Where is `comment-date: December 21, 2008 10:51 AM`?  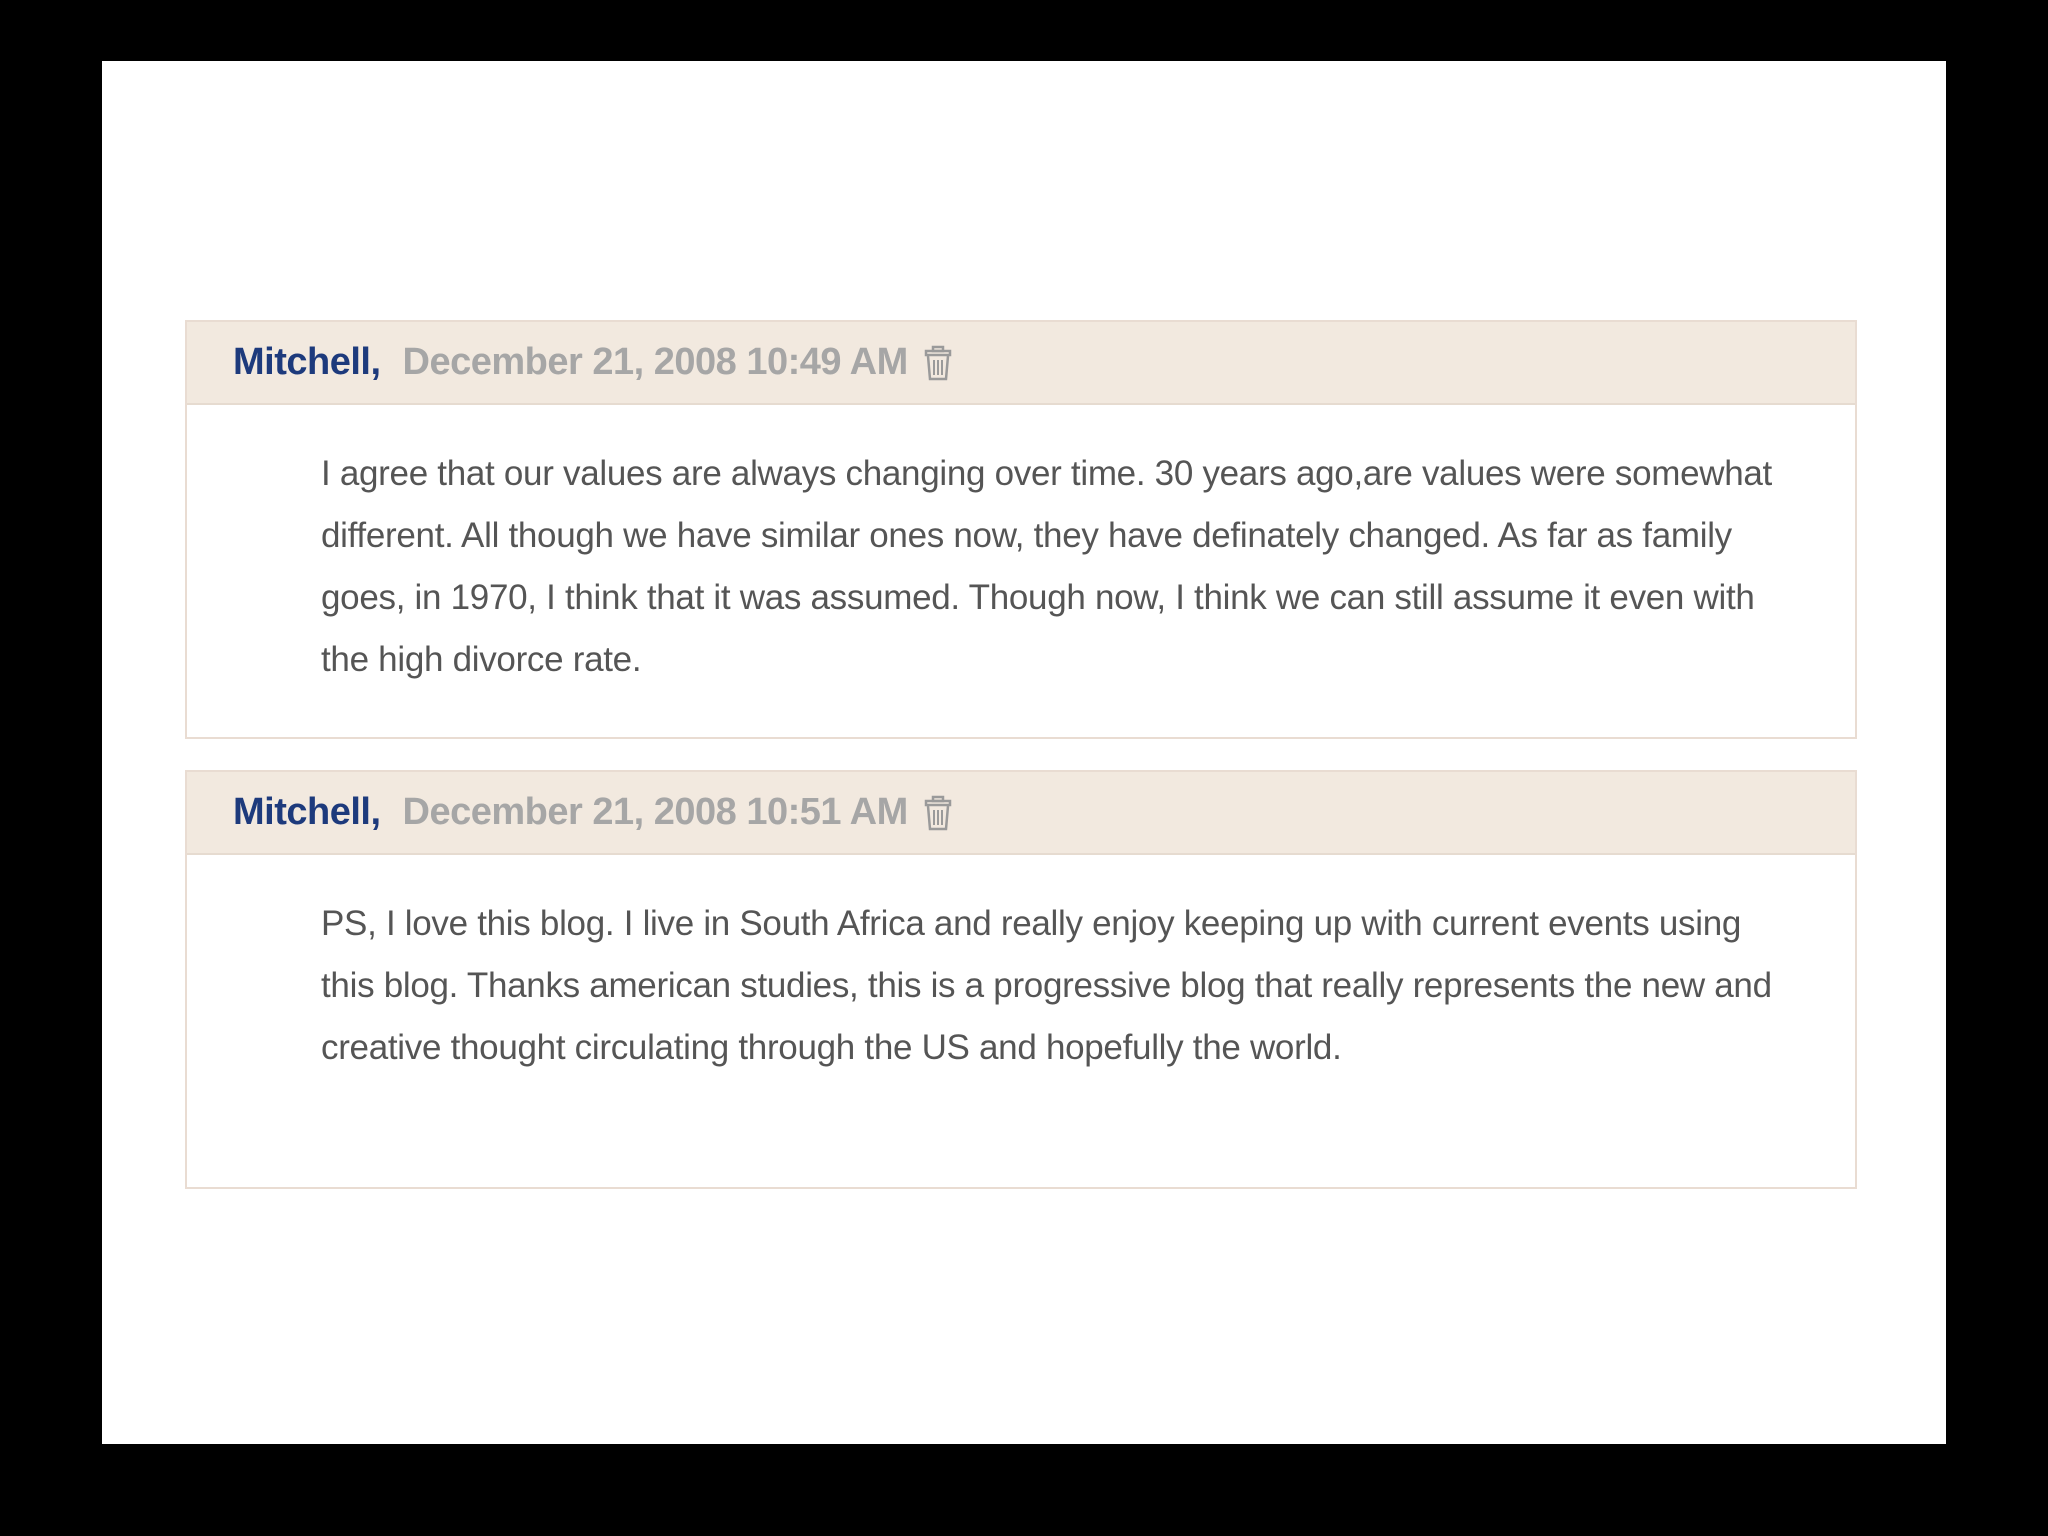 comment-date: December 21, 2008 10:51 AM is located at coordinates (655, 812).